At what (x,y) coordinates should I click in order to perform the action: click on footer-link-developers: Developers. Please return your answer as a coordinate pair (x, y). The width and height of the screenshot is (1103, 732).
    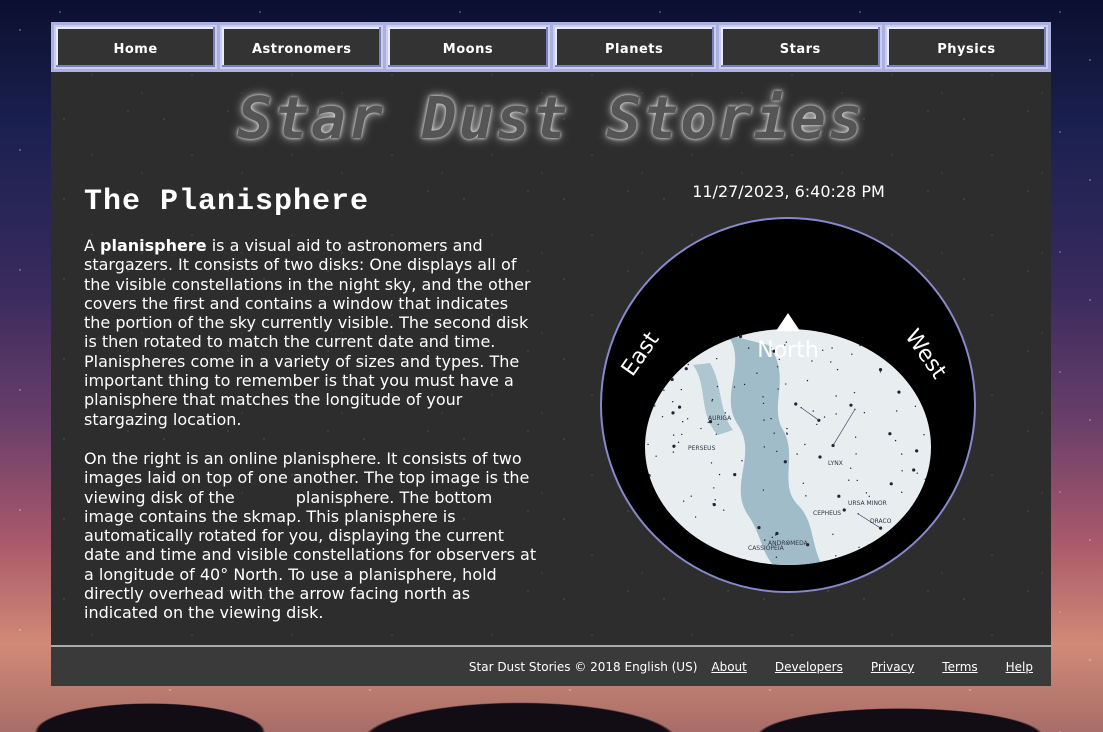
    Looking at the image, I should click on (809, 667).